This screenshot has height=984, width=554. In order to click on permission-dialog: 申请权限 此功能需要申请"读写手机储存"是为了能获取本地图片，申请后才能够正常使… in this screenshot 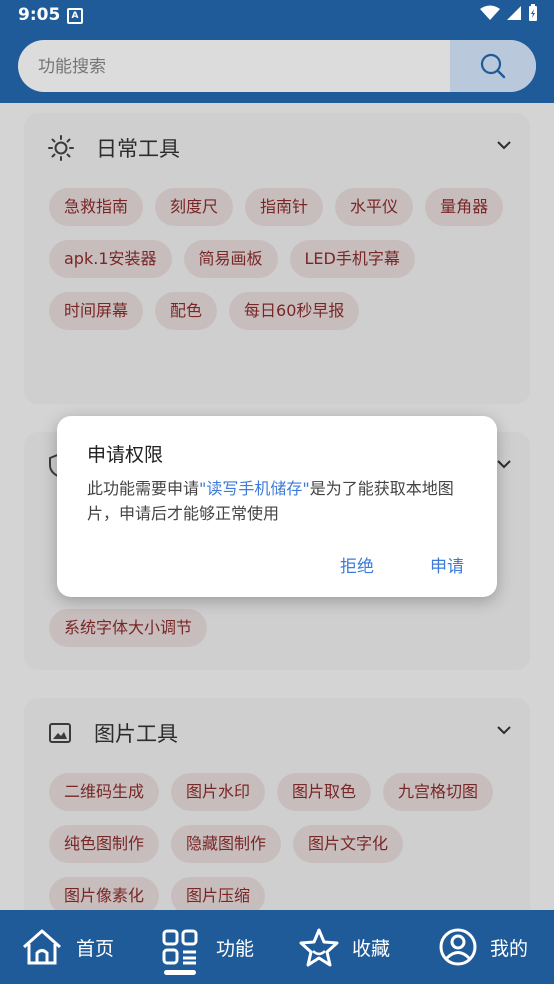, I will do `click(277, 506)`.